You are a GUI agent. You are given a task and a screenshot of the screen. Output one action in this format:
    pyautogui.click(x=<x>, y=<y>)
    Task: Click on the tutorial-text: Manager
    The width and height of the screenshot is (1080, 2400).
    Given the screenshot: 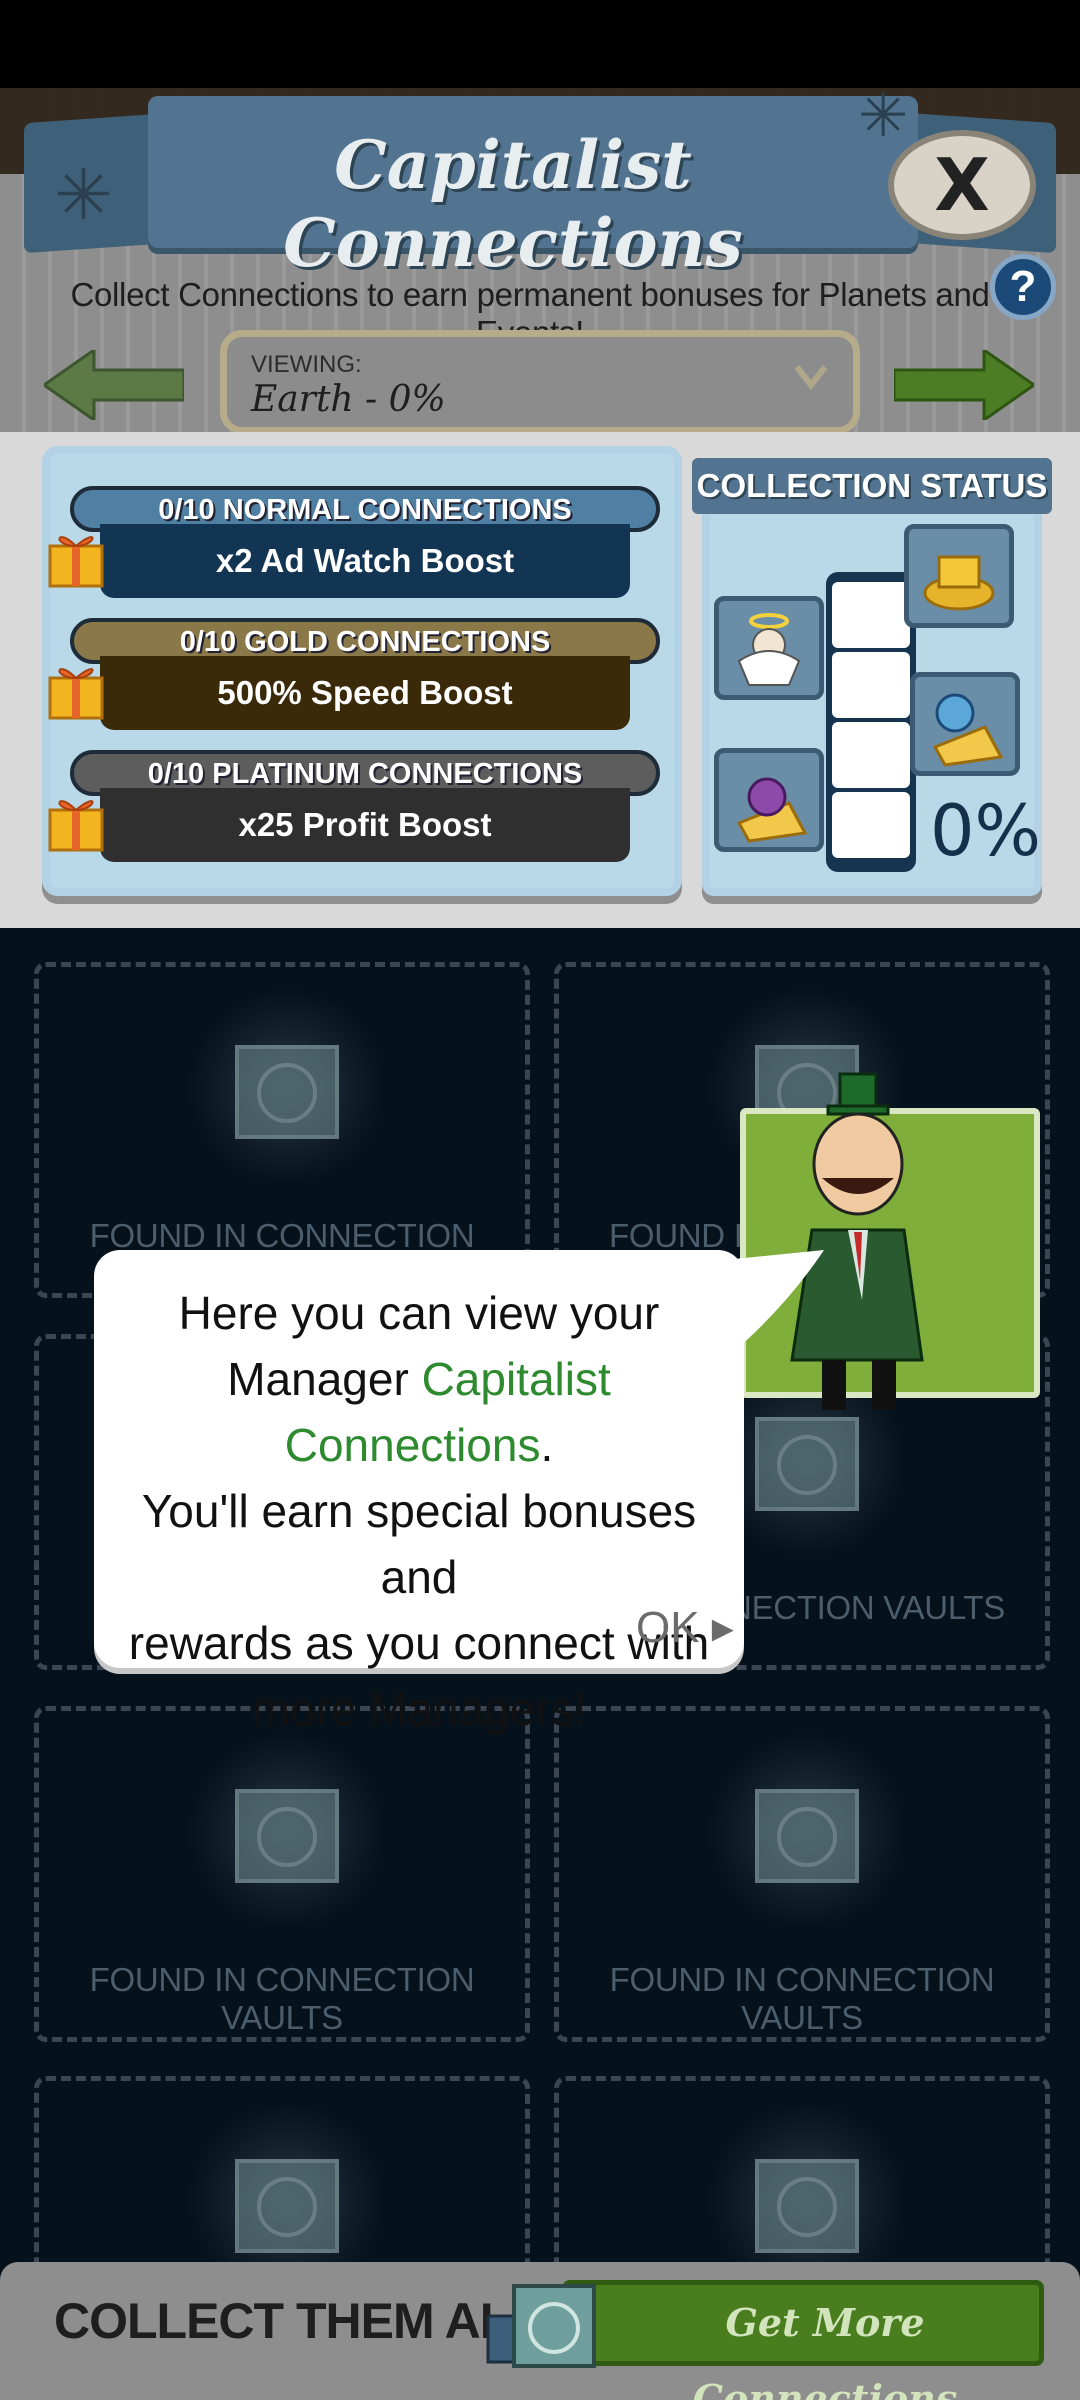 What is the action you would take?
    pyautogui.click(x=324, y=1379)
    